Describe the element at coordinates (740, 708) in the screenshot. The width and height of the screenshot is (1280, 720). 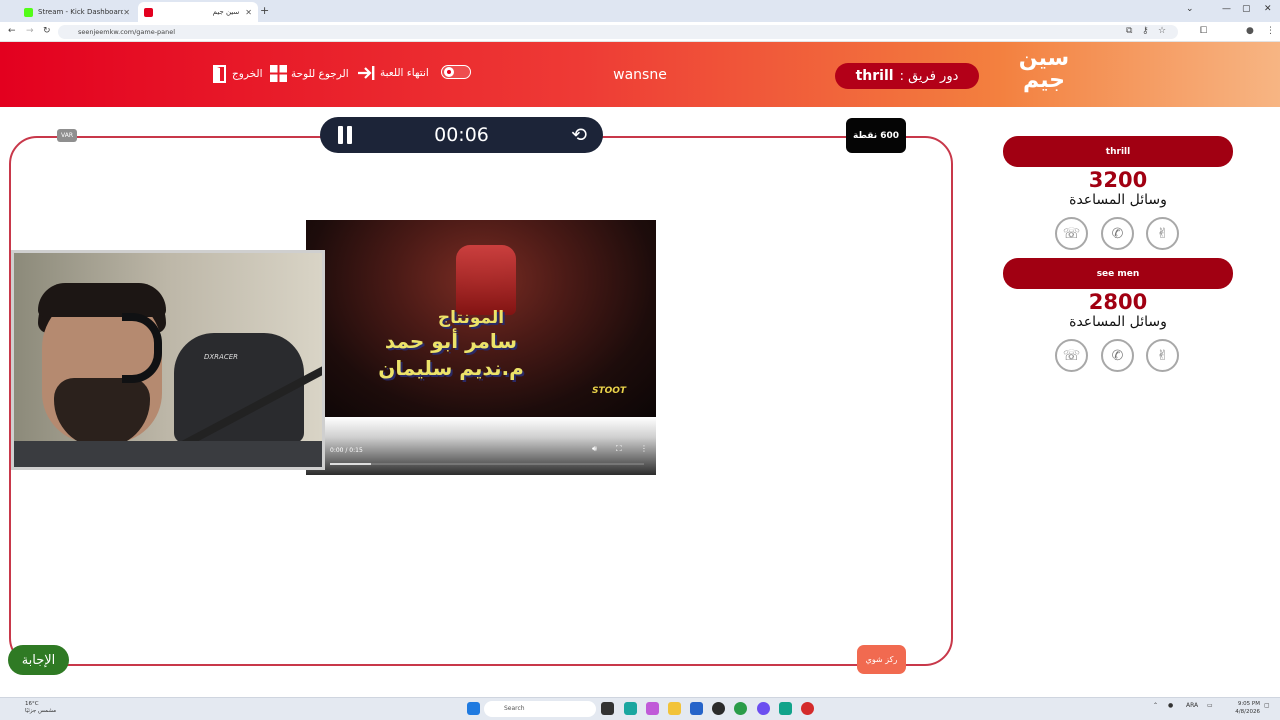
I see `chrome-icon` at that location.